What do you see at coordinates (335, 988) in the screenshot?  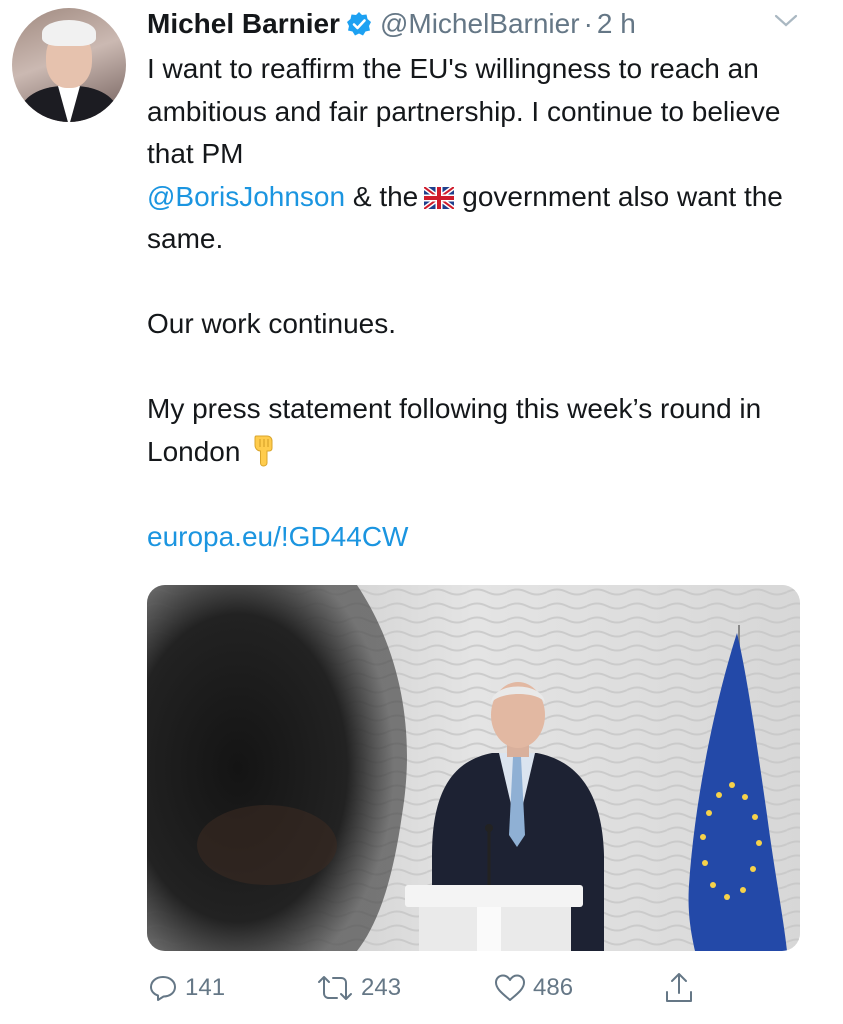 I see `retweet-icon` at bounding box center [335, 988].